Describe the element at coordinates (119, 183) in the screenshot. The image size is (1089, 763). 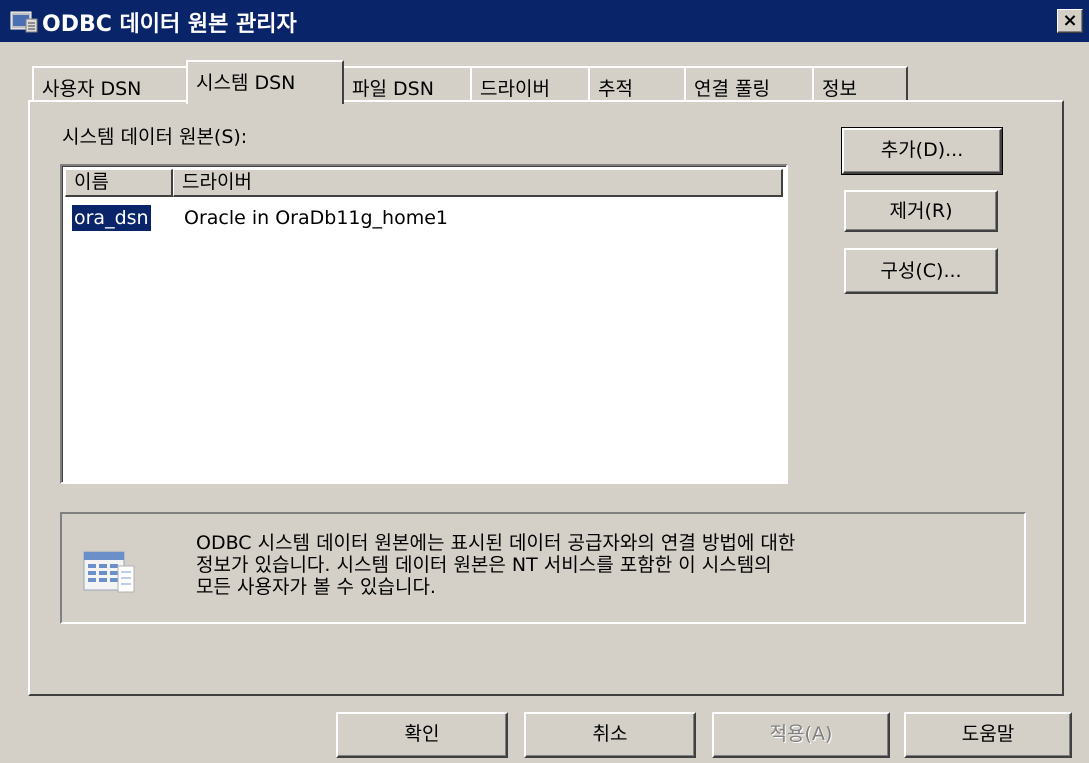
I see `column-header-name: 이름` at that location.